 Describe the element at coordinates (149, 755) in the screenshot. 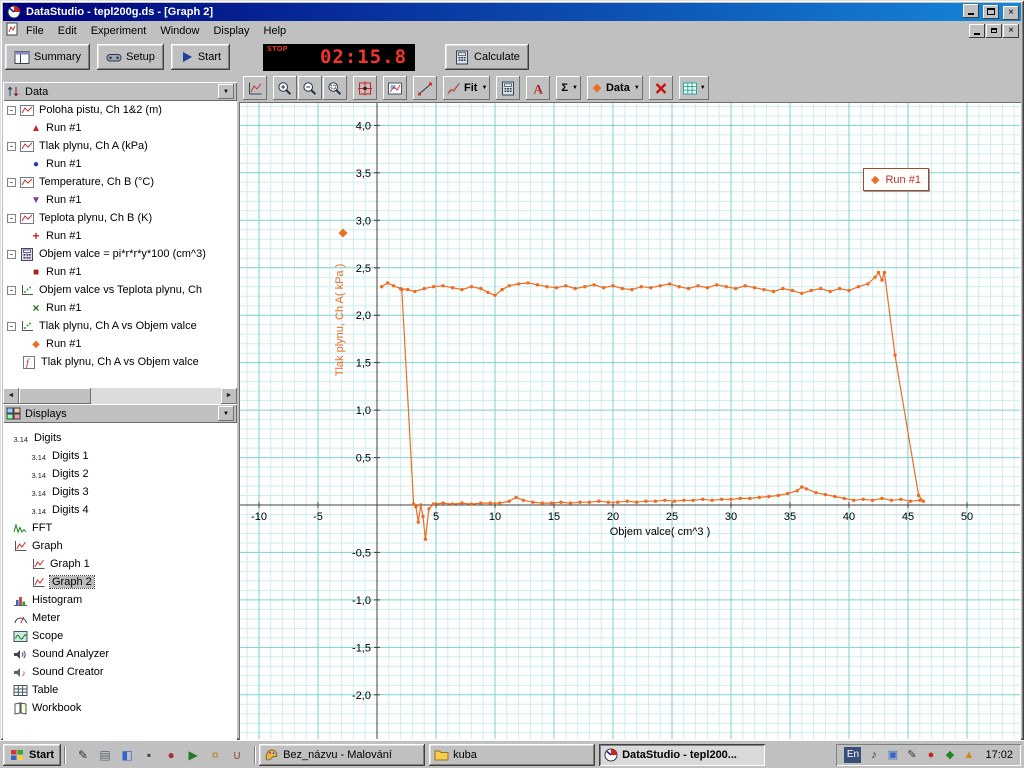

I see `floppy-disk-icon: ▪` at that location.